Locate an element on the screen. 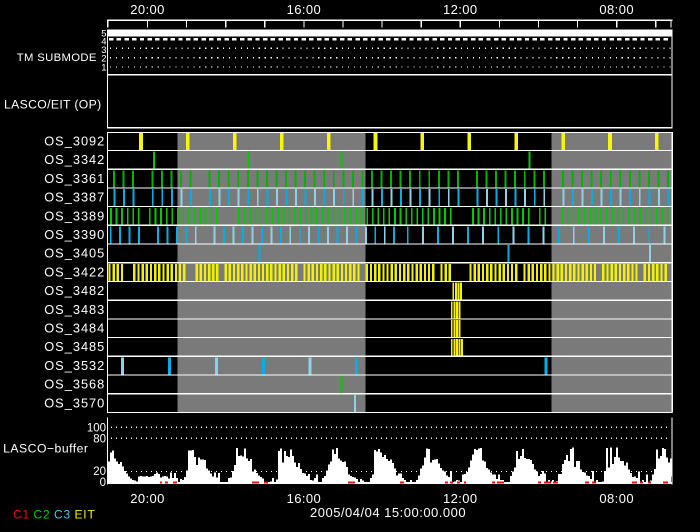  svg-text: 1 is located at coordinates (103, 68).